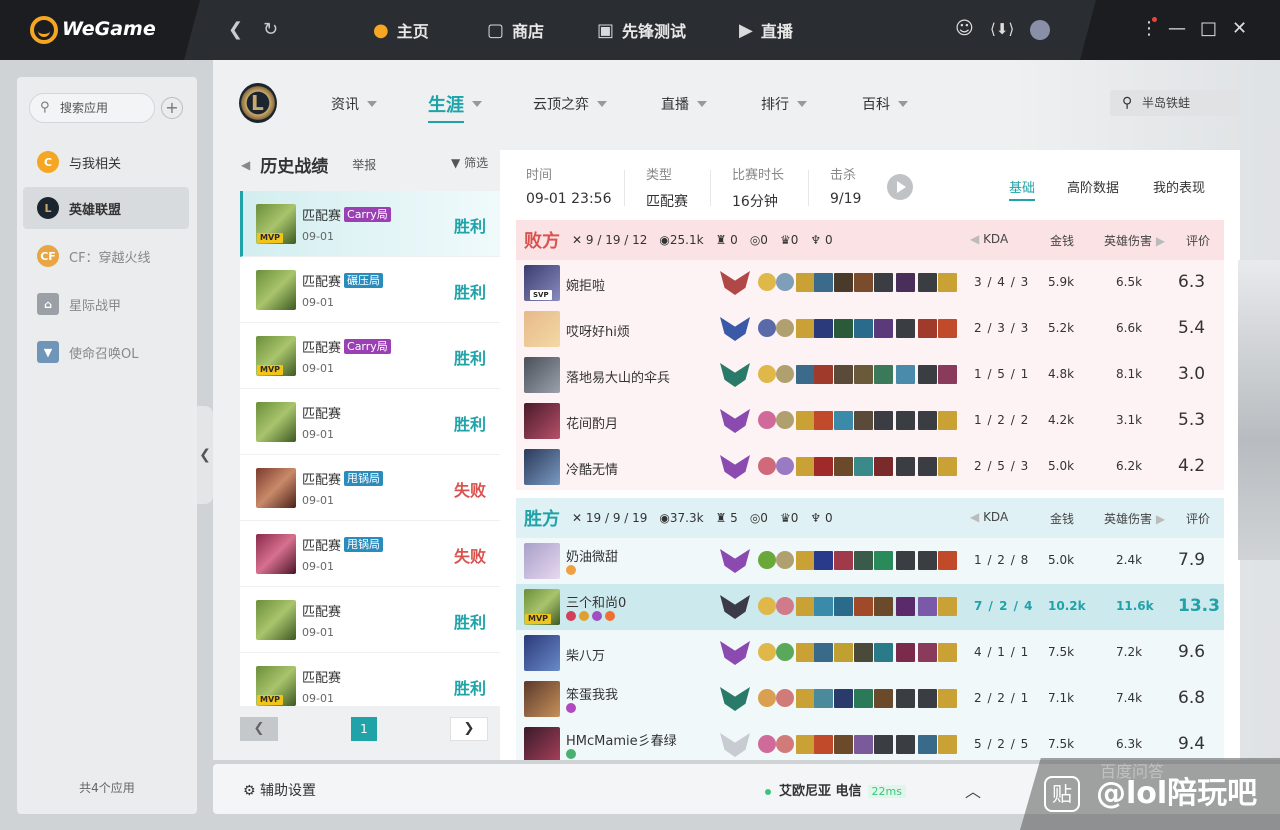 The image size is (1280, 830). What do you see at coordinates (106, 162) in the screenshot?
I see `sidebar-item-related: C 与我相关` at bounding box center [106, 162].